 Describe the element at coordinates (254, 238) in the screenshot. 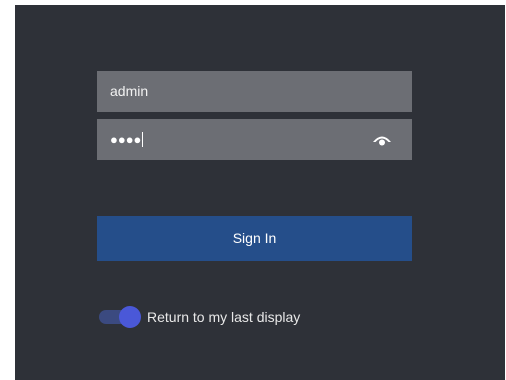

I see `sign-in-button: Sign In` at that location.